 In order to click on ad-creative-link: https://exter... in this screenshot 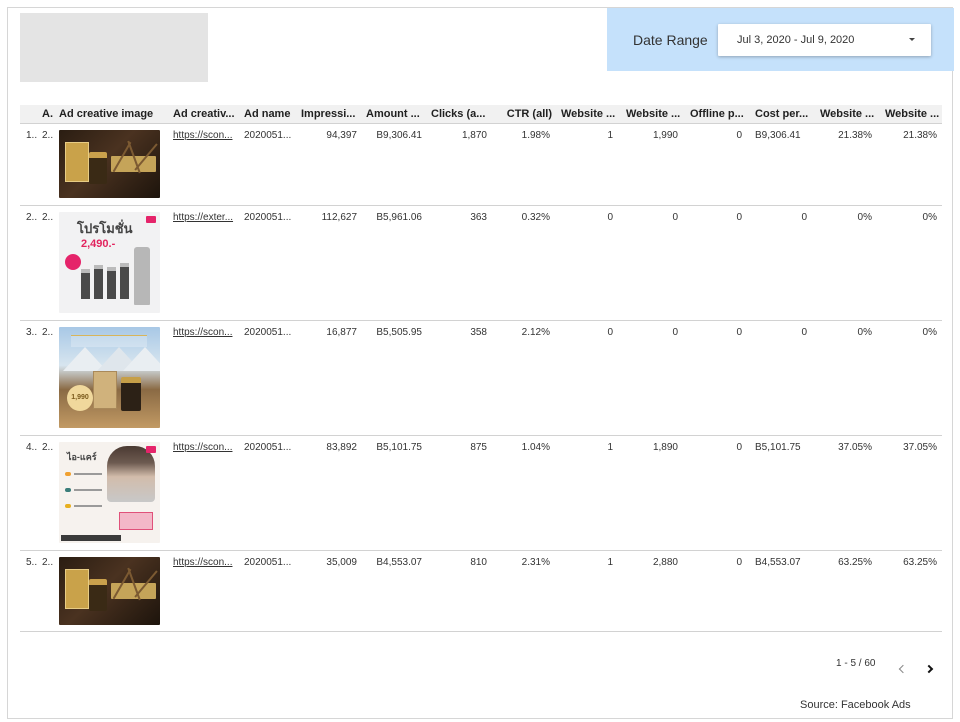, I will do `click(205, 217)`.